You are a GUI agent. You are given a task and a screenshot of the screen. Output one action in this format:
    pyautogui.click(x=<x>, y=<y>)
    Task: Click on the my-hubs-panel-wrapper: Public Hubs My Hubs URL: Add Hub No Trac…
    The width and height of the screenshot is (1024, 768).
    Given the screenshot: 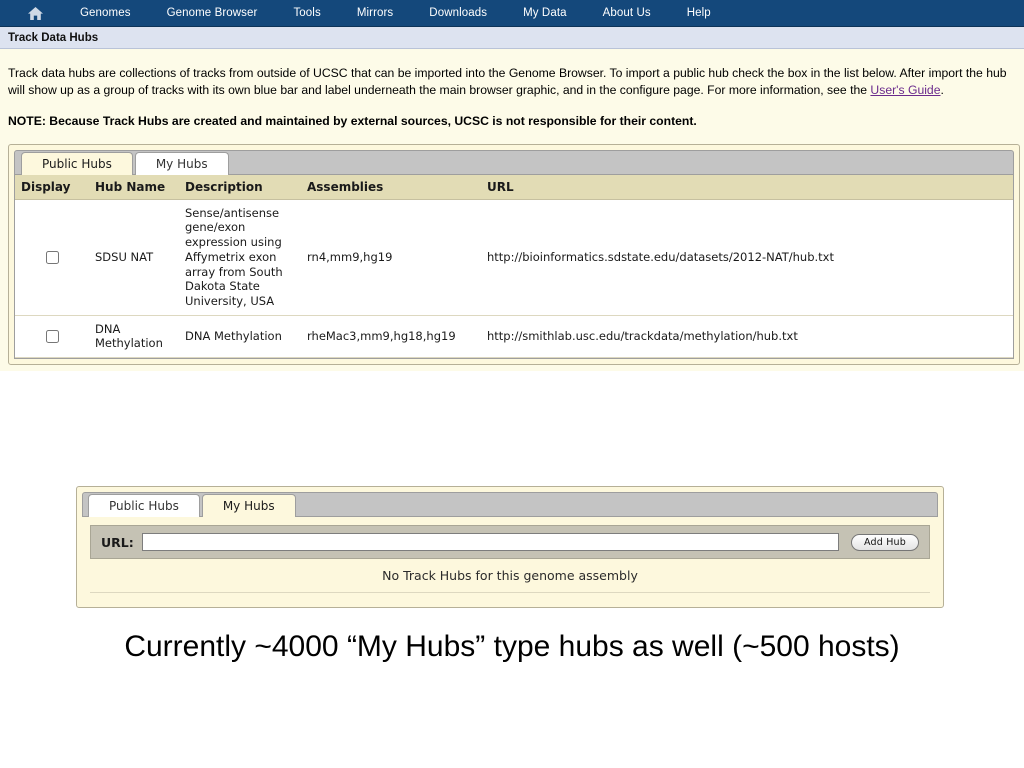 What is the action you would take?
    pyautogui.click(x=510, y=547)
    